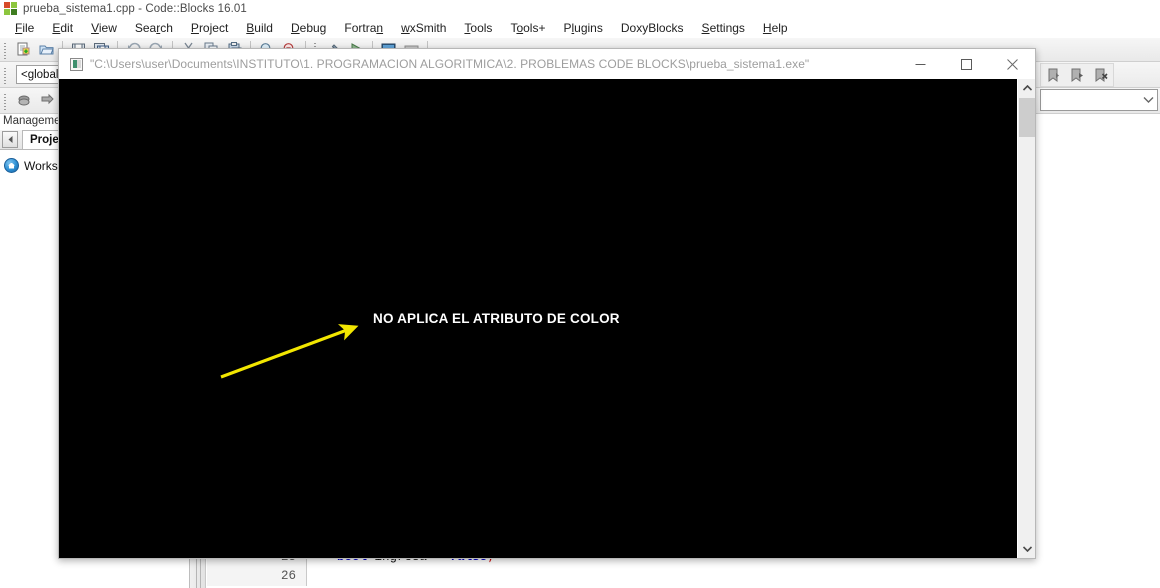  I want to click on codeblocks-logo-icon, so click(11, 9).